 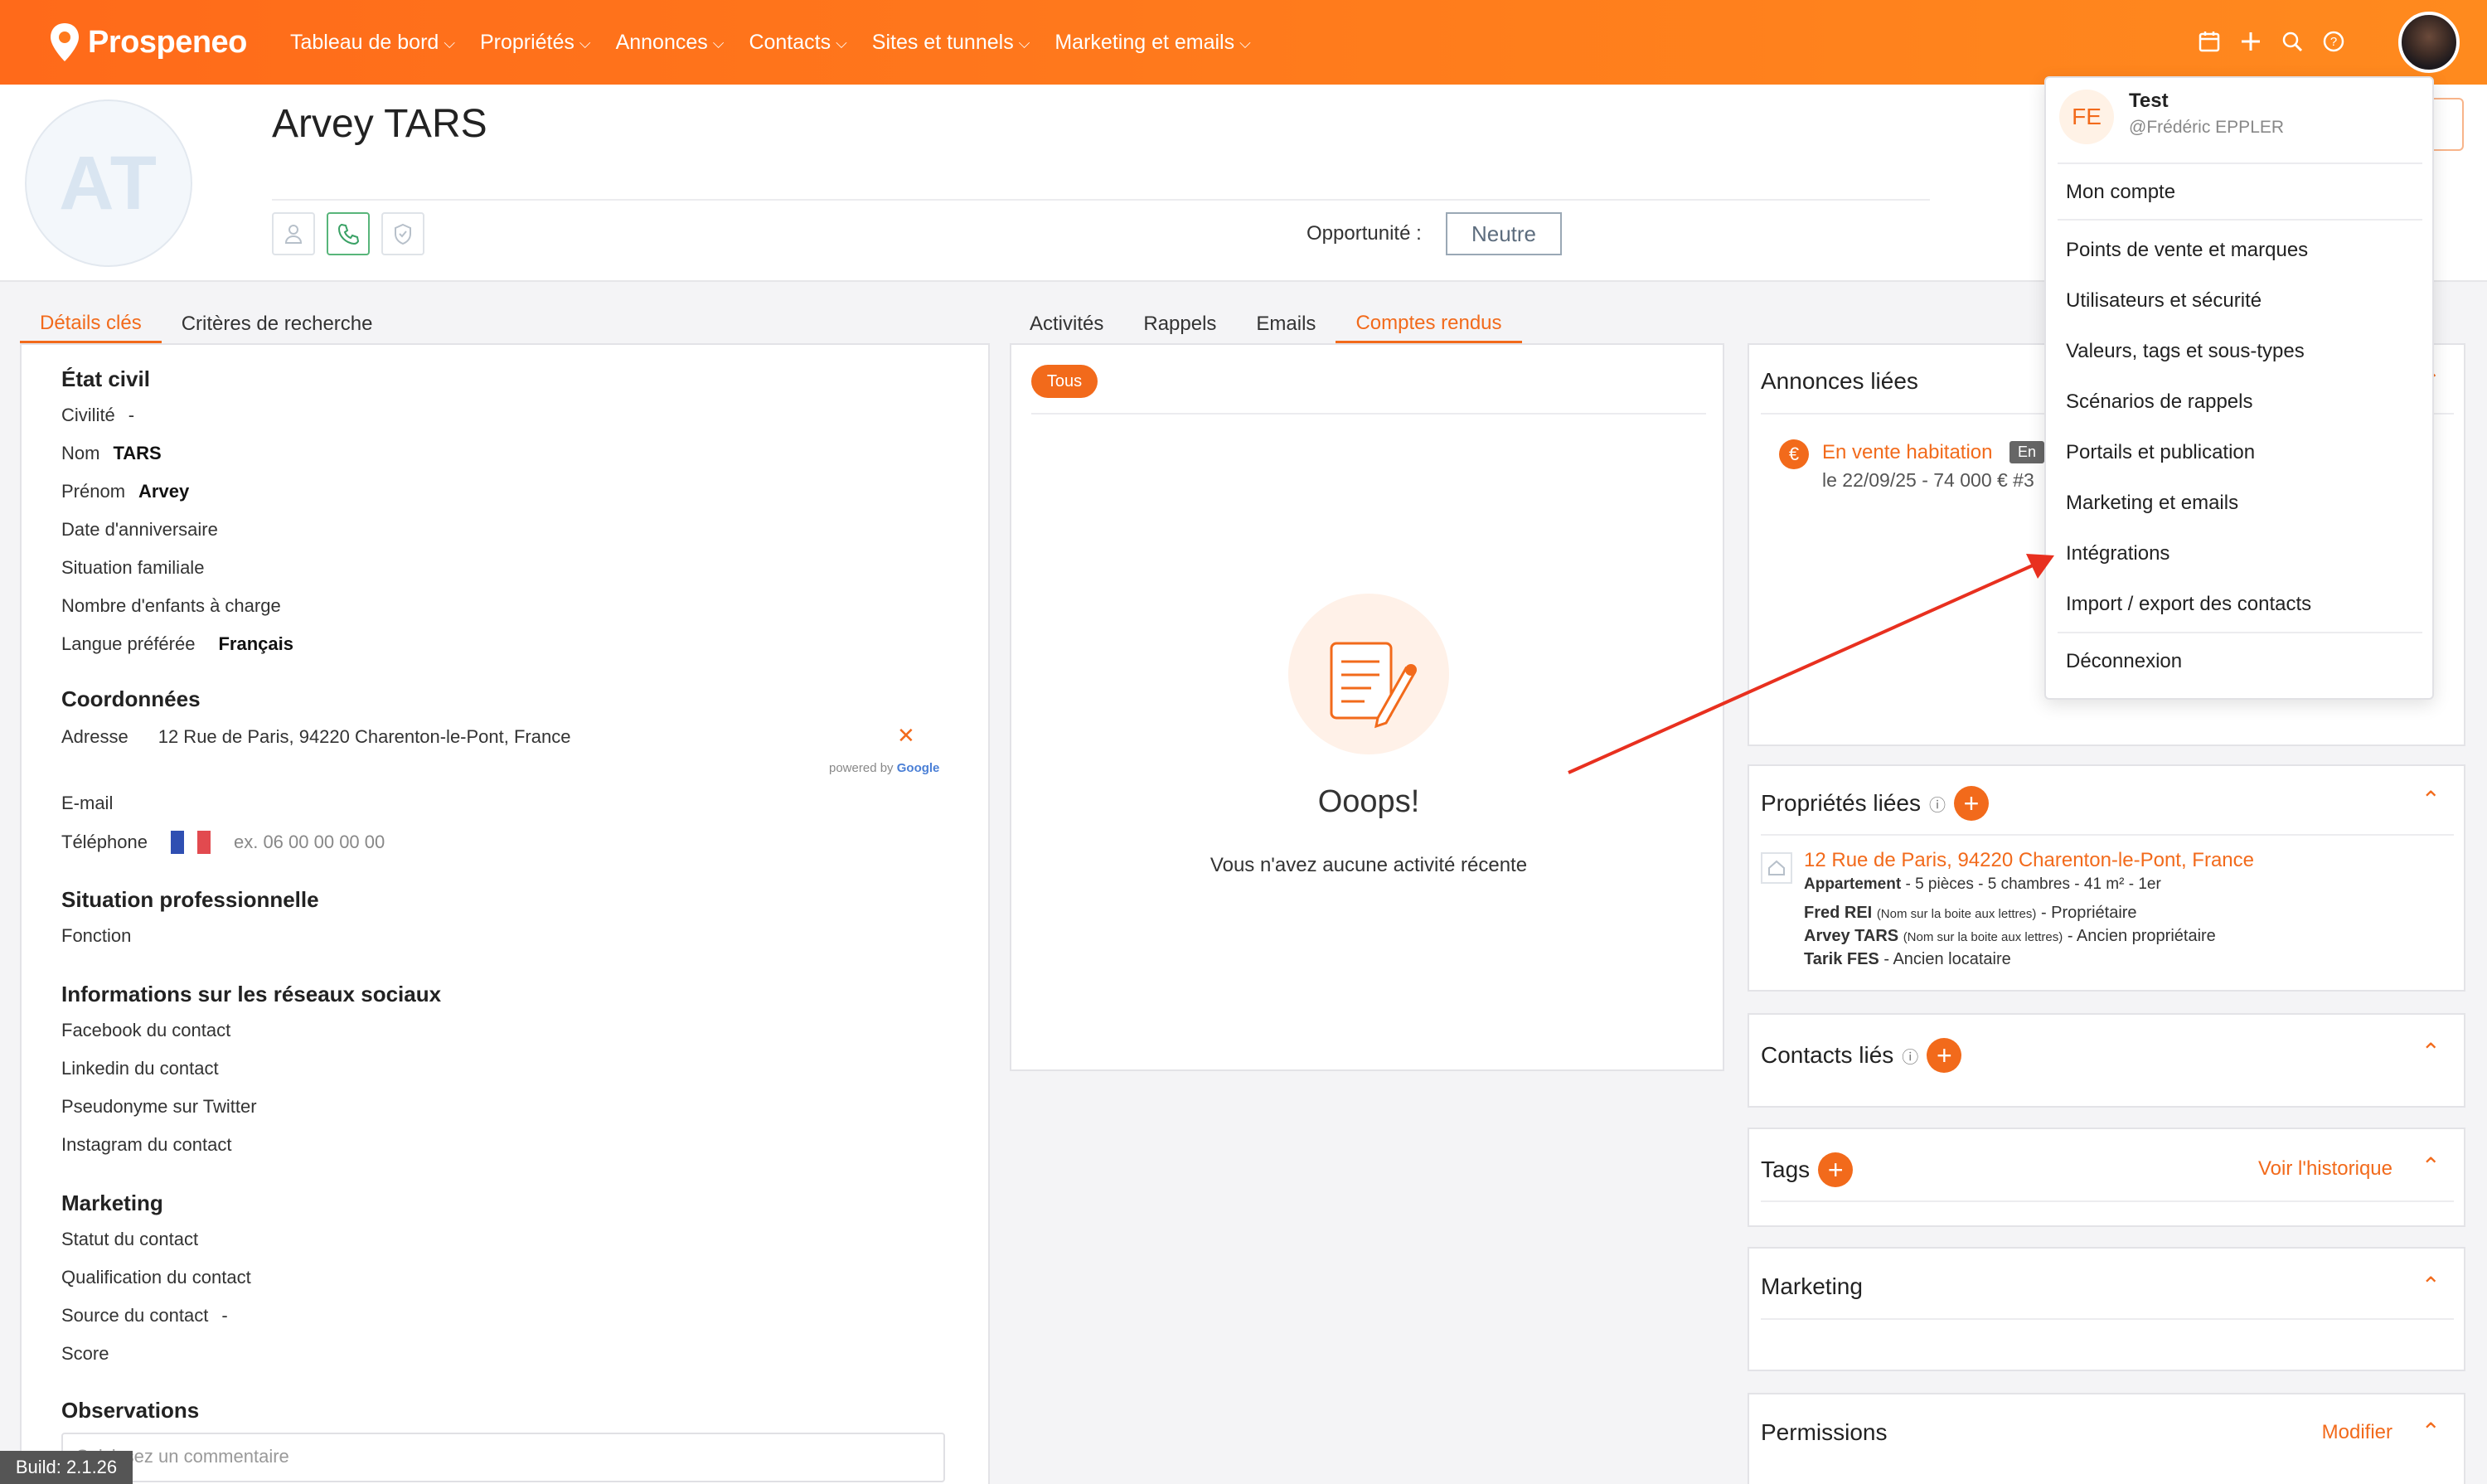 I want to click on flag-fr-icon, so click(x=190, y=843).